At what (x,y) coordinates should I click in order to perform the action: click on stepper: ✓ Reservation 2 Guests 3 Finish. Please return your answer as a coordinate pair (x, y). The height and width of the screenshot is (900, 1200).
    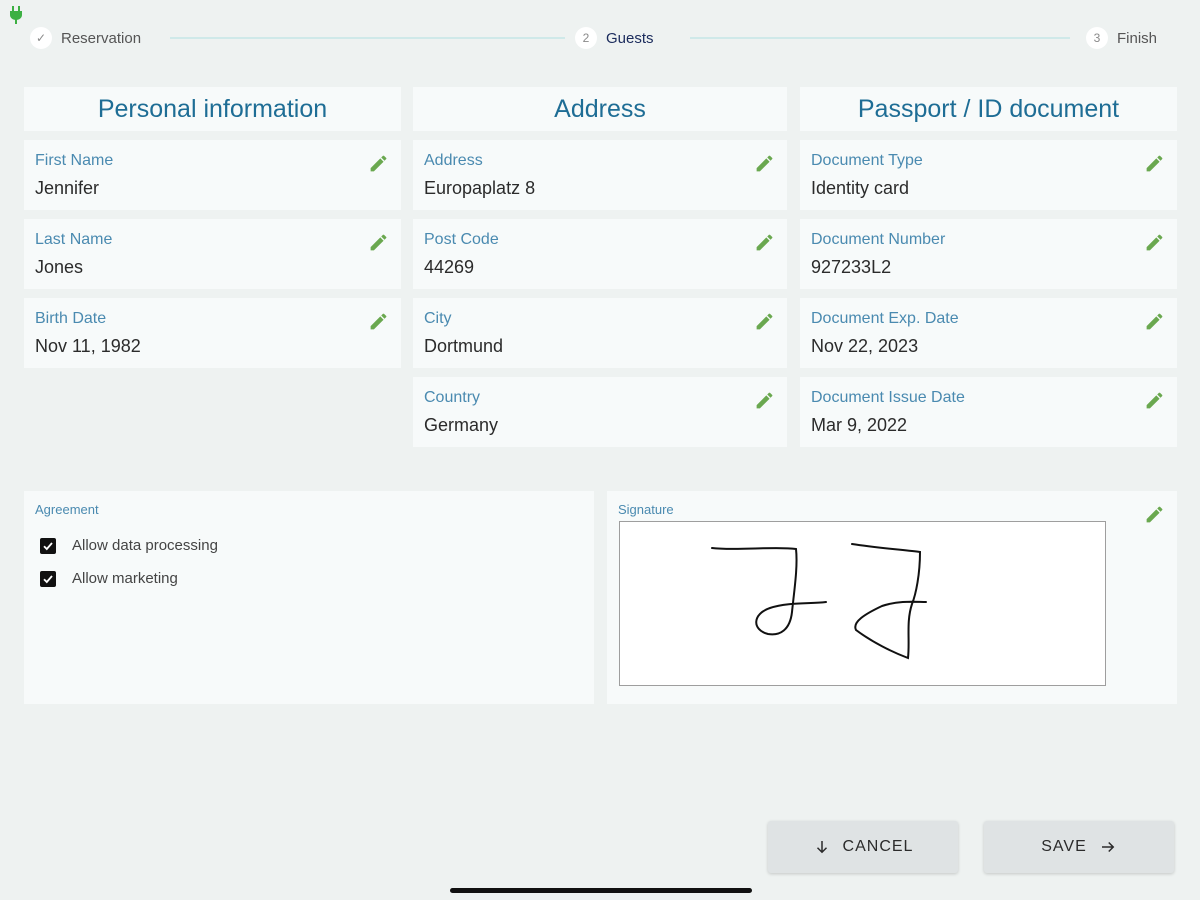
    Looking at the image, I should click on (600, 38).